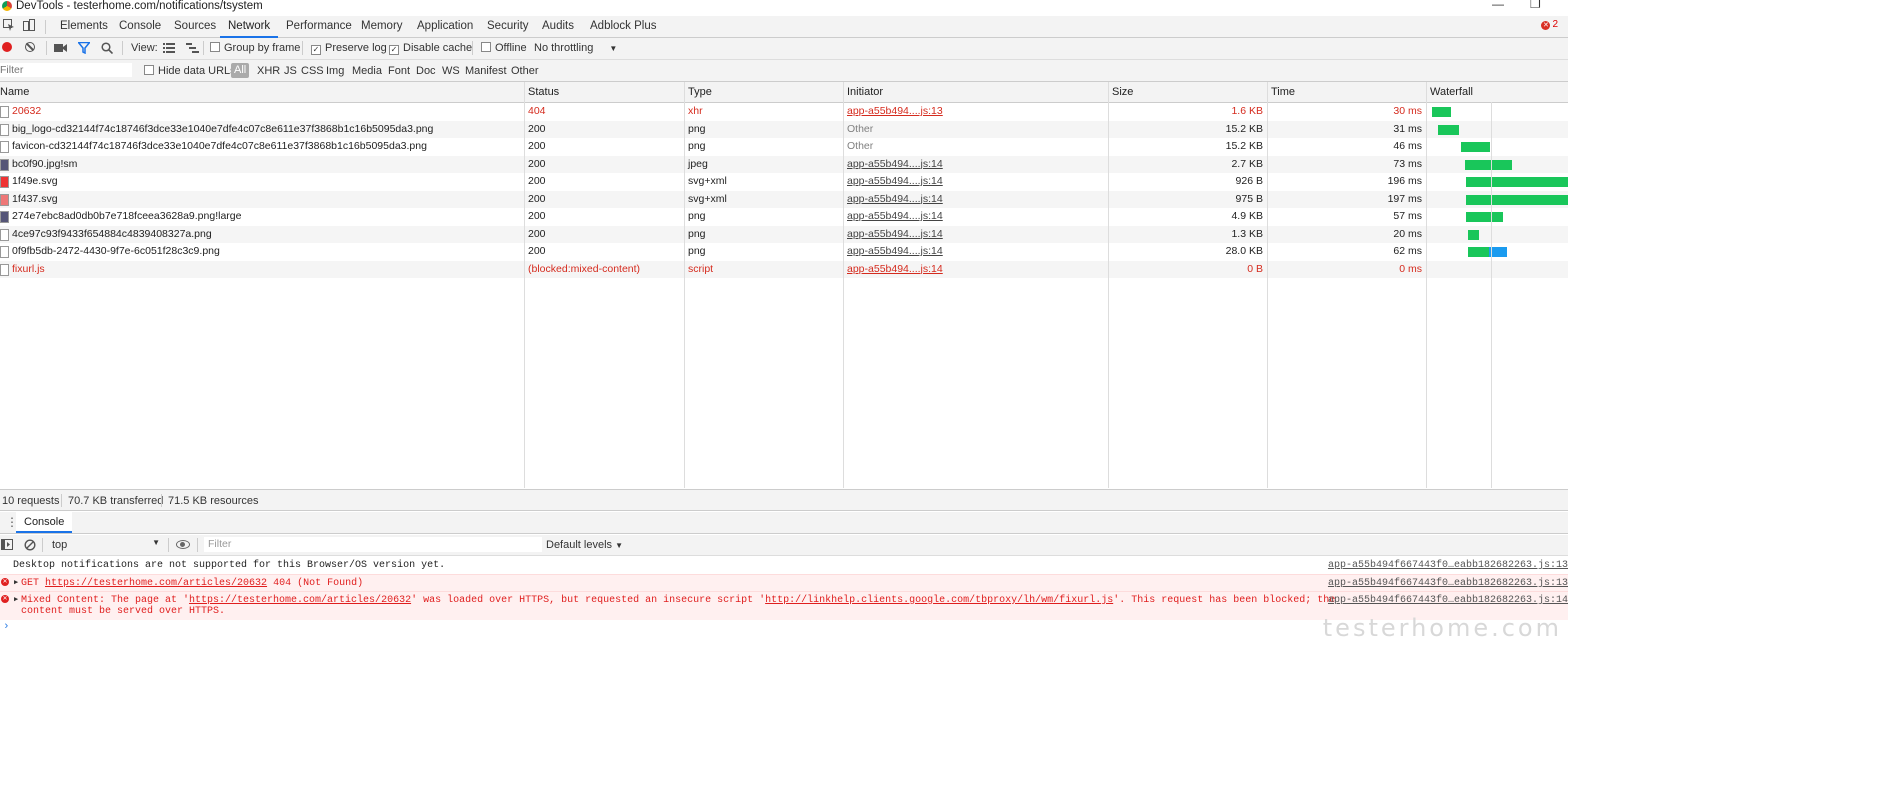 The height and width of the screenshot is (798, 1883). Describe the element at coordinates (1448, 600) in the screenshot. I see `source-link: app-a55b494f667443f0…eabb182682263.js:14` at that location.